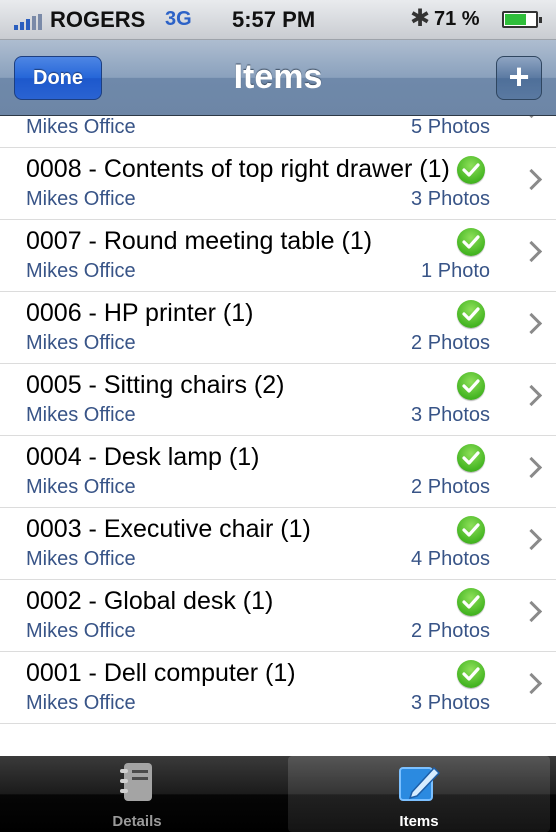  Describe the element at coordinates (519, 78) in the screenshot. I see `add-item-button: +` at that location.